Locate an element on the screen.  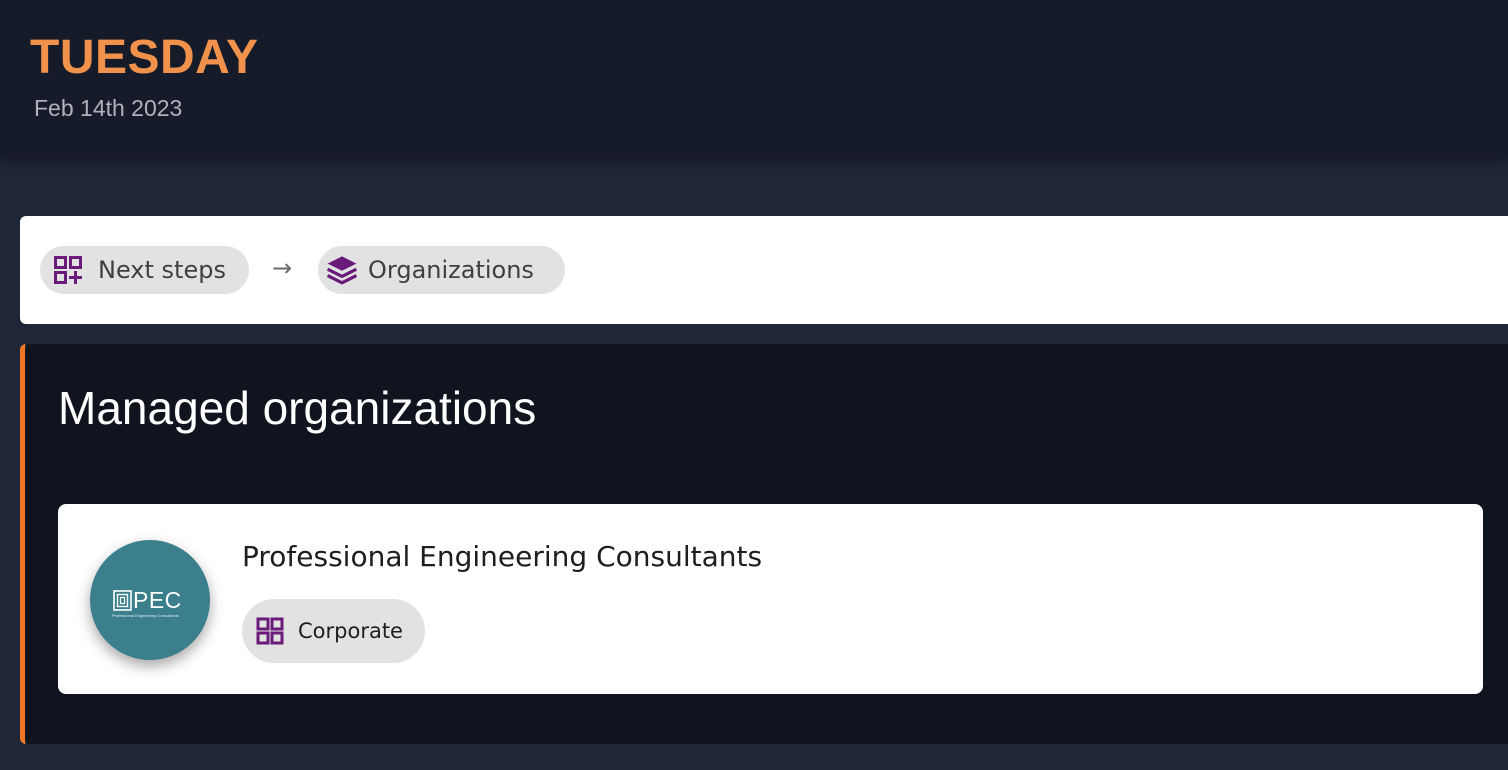
tag-label: Corporate is located at coordinates (350, 631).